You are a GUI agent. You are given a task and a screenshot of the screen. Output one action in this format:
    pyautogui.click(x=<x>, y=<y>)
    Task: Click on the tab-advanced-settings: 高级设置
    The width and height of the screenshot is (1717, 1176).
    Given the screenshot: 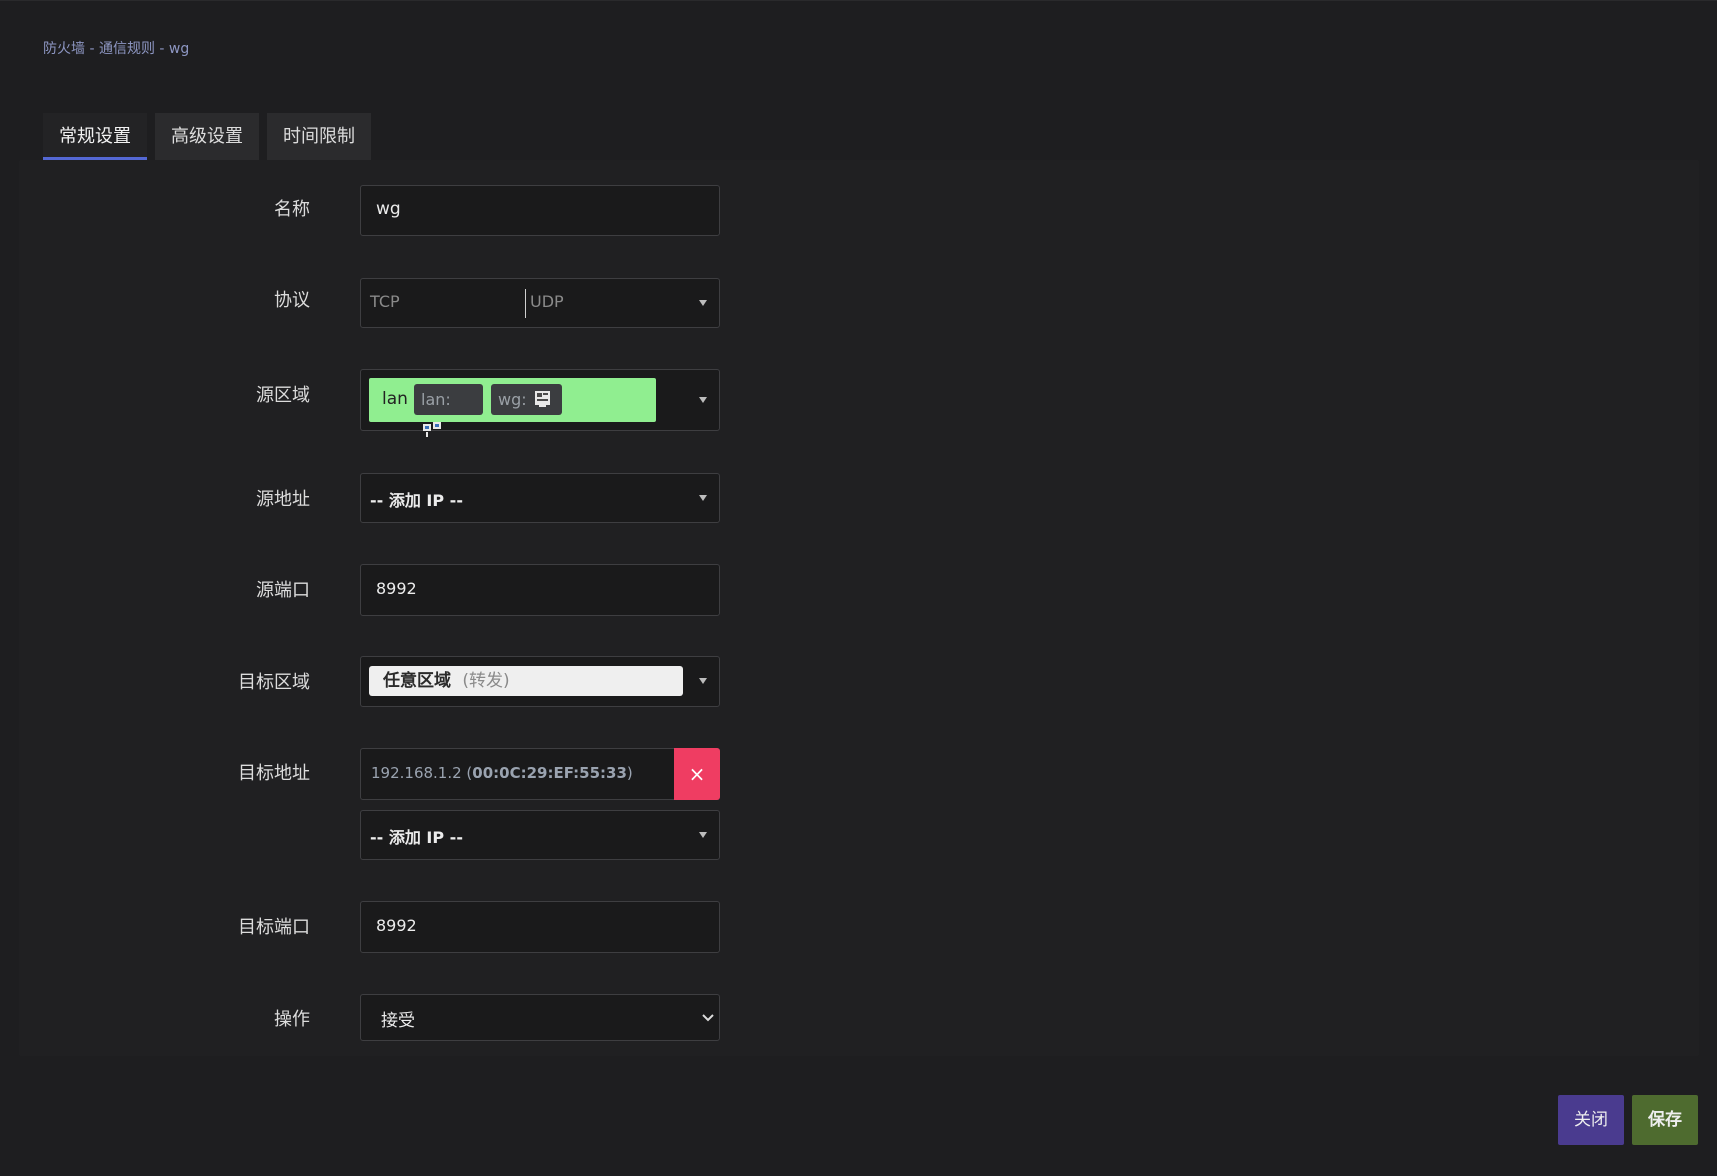 What is the action you would take?
    pyautogui.click(x=207, y=136)
    